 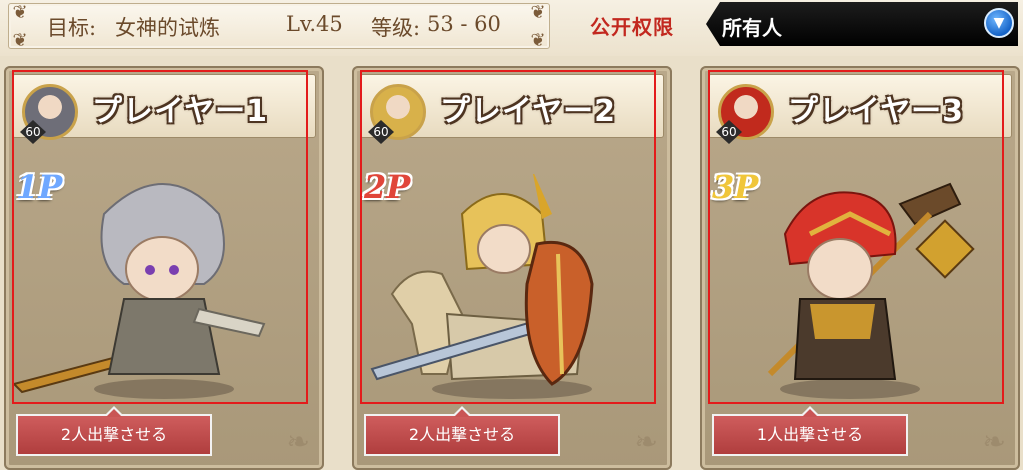 I want to click on player-name: プレイヤー2, so click(x=528, y=111).